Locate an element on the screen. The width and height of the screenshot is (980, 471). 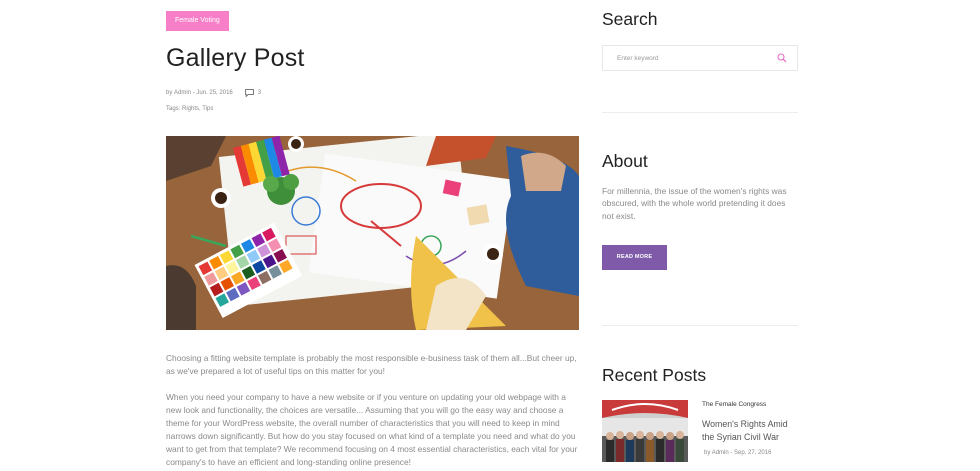
meta-date: Jun. 25, 2016 is located at coordinates (214, 93).